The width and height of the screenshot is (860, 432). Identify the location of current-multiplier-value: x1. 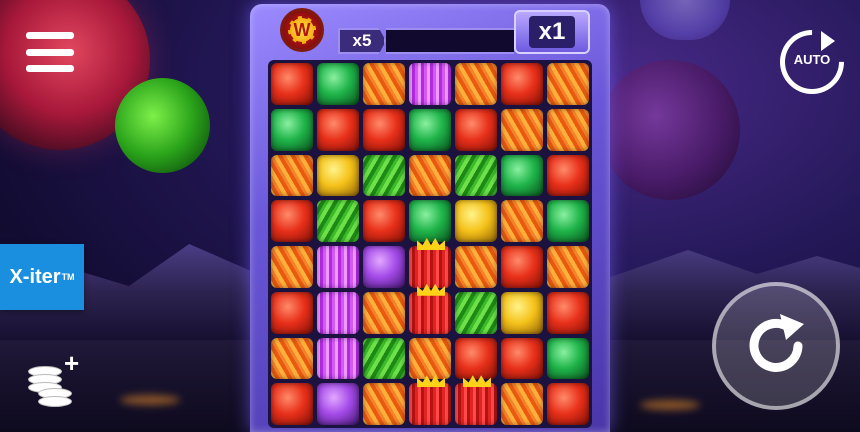
(552, 32).